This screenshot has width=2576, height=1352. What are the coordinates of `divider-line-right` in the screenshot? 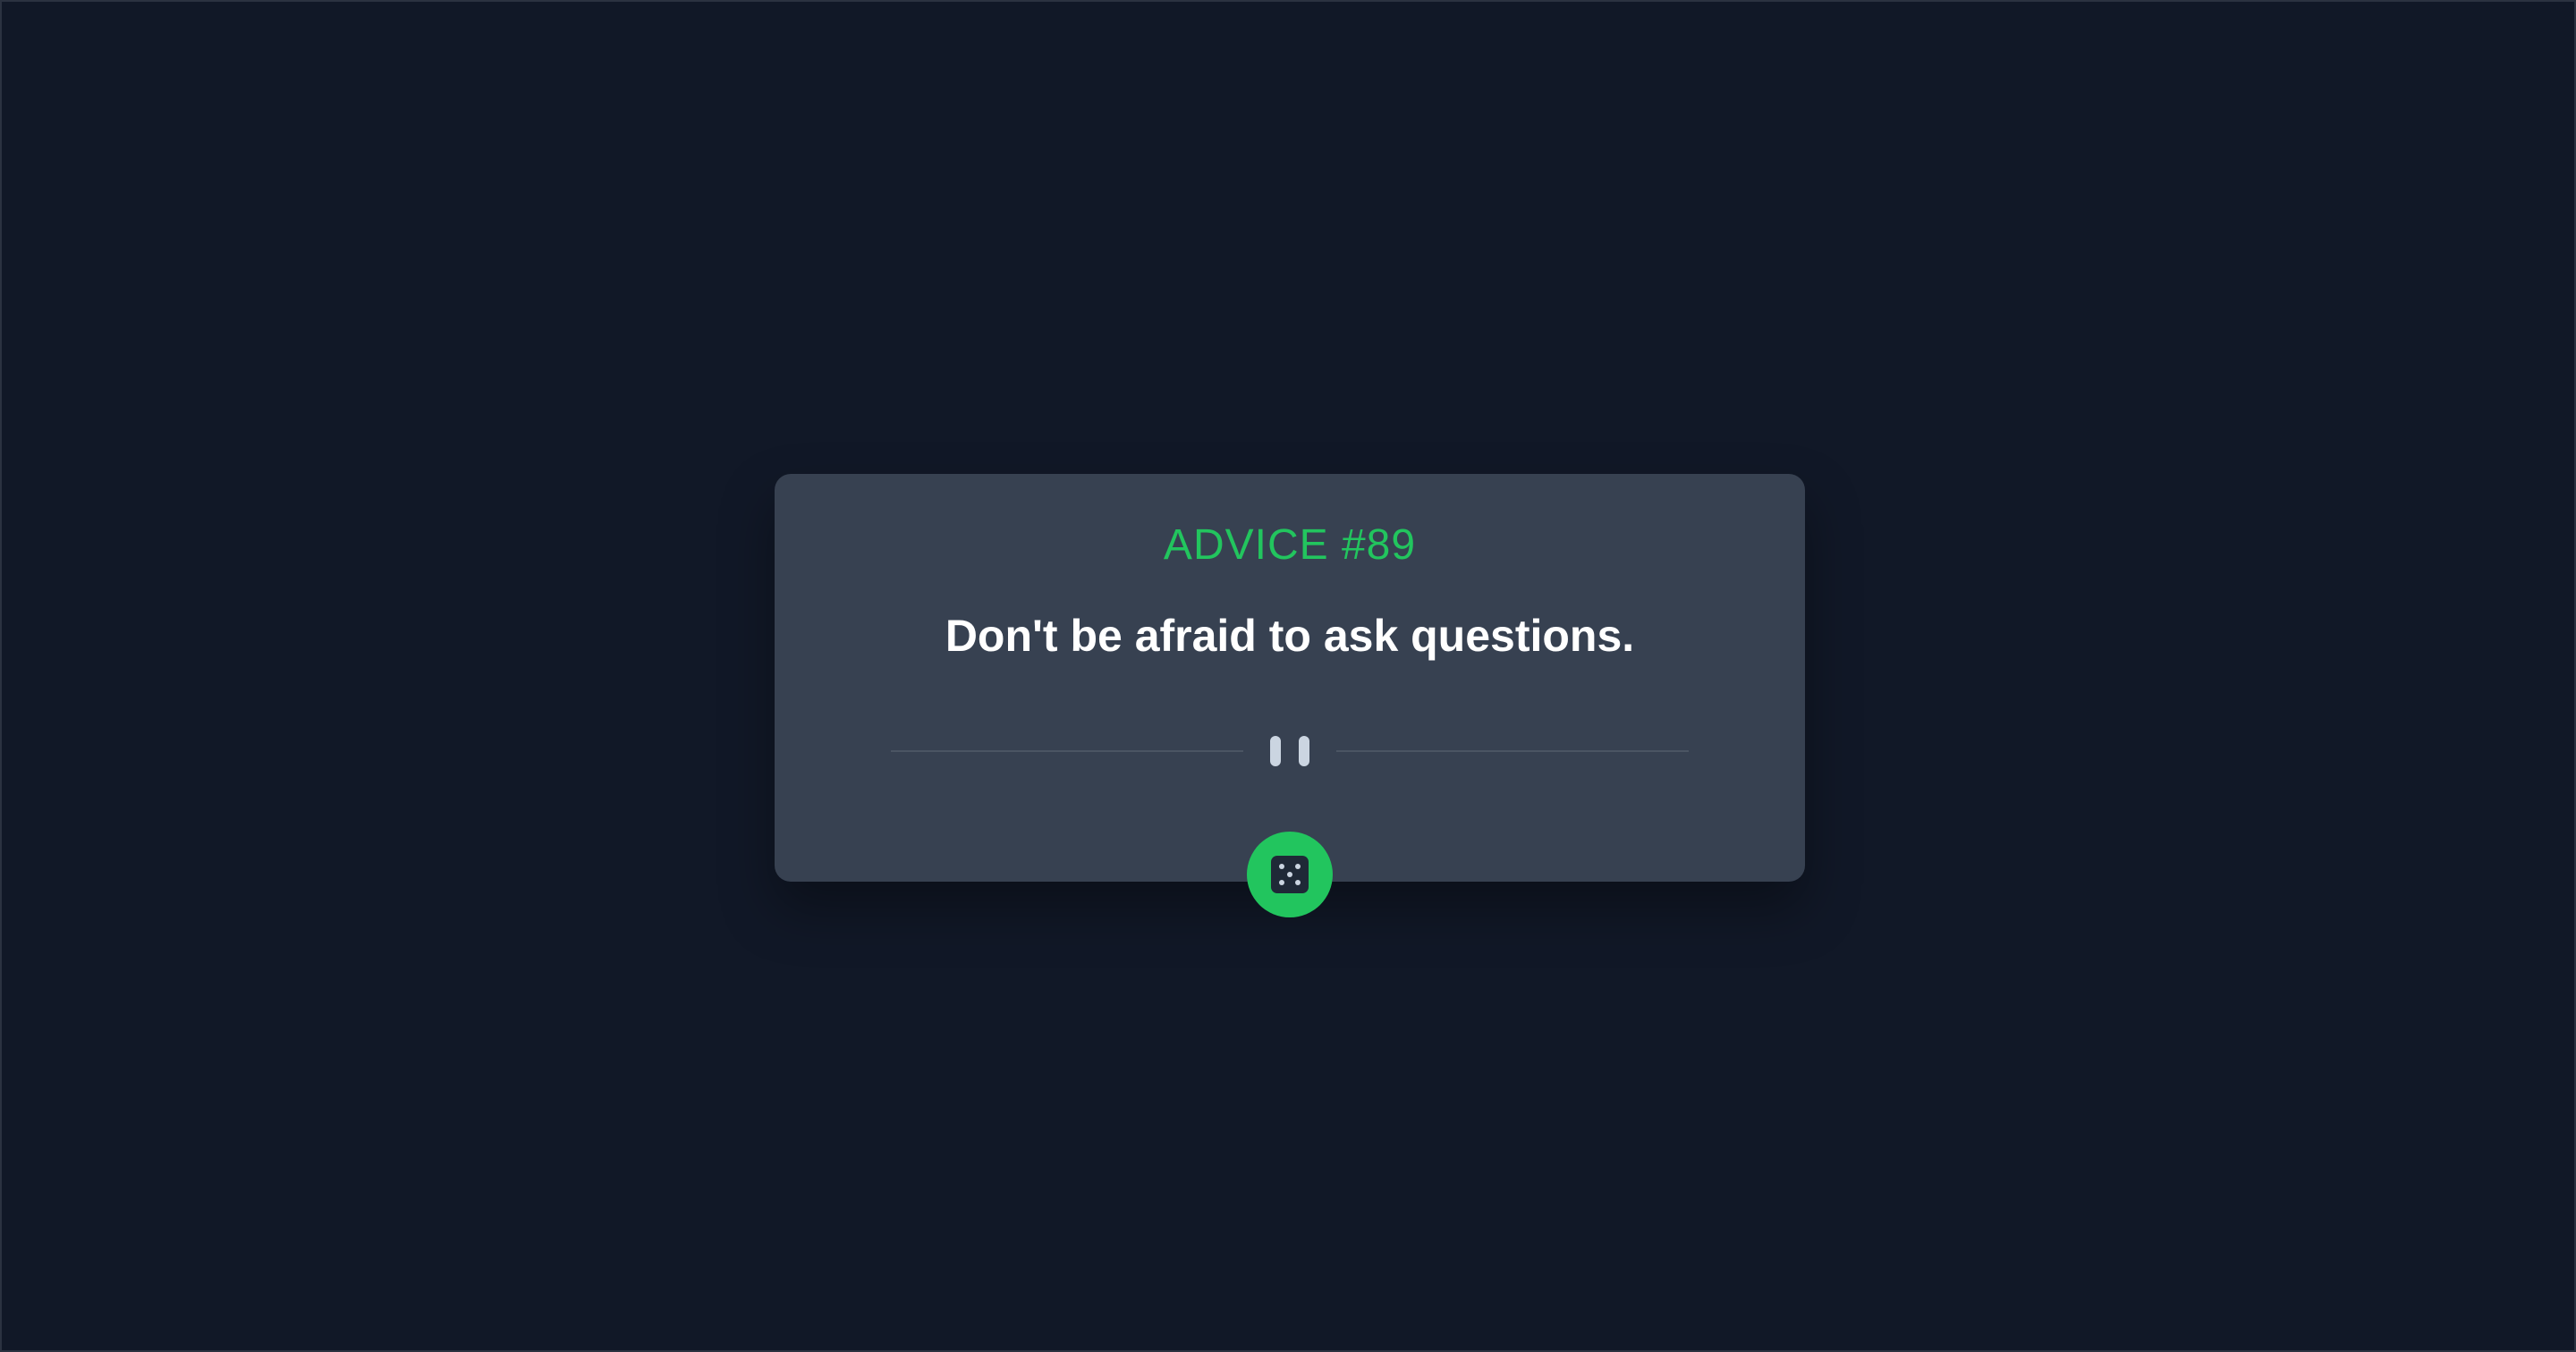 It's located at (1512, 751).